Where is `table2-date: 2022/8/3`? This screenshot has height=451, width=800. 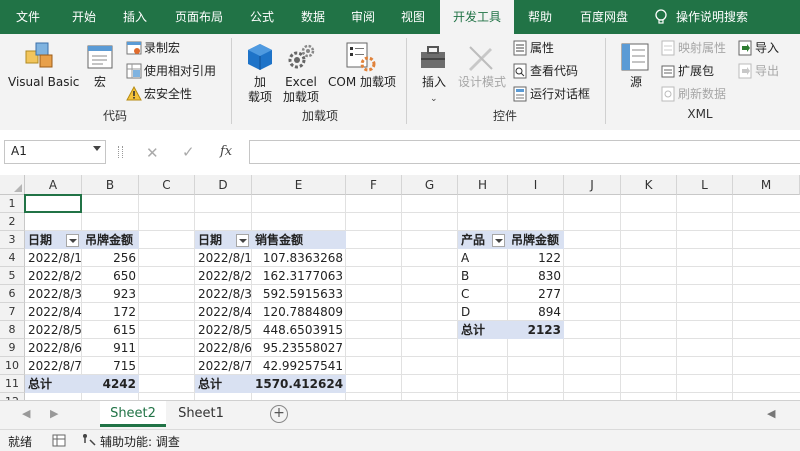 table2-date: 2022/8/3 is located at coordinates (223, 294).